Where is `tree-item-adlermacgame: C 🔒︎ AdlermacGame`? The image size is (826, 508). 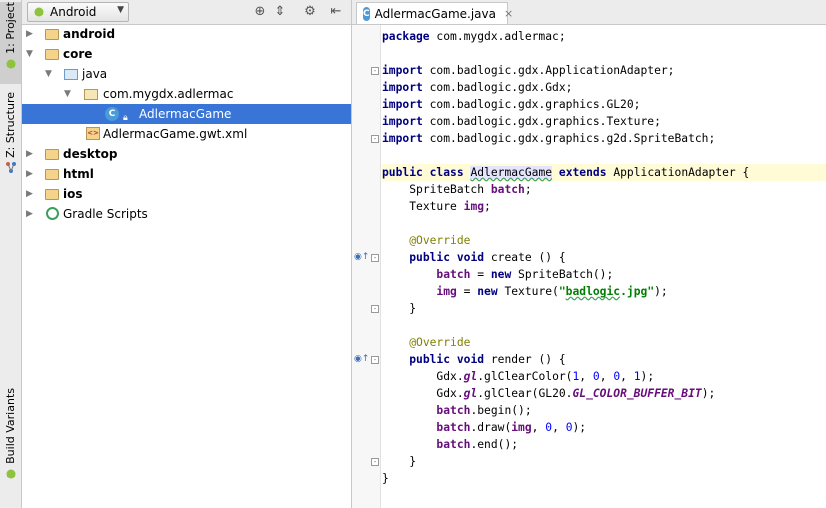
tree-item-adlermacgame: C 🔒︎ AdlermacGame is located at coordinates (186, 114).